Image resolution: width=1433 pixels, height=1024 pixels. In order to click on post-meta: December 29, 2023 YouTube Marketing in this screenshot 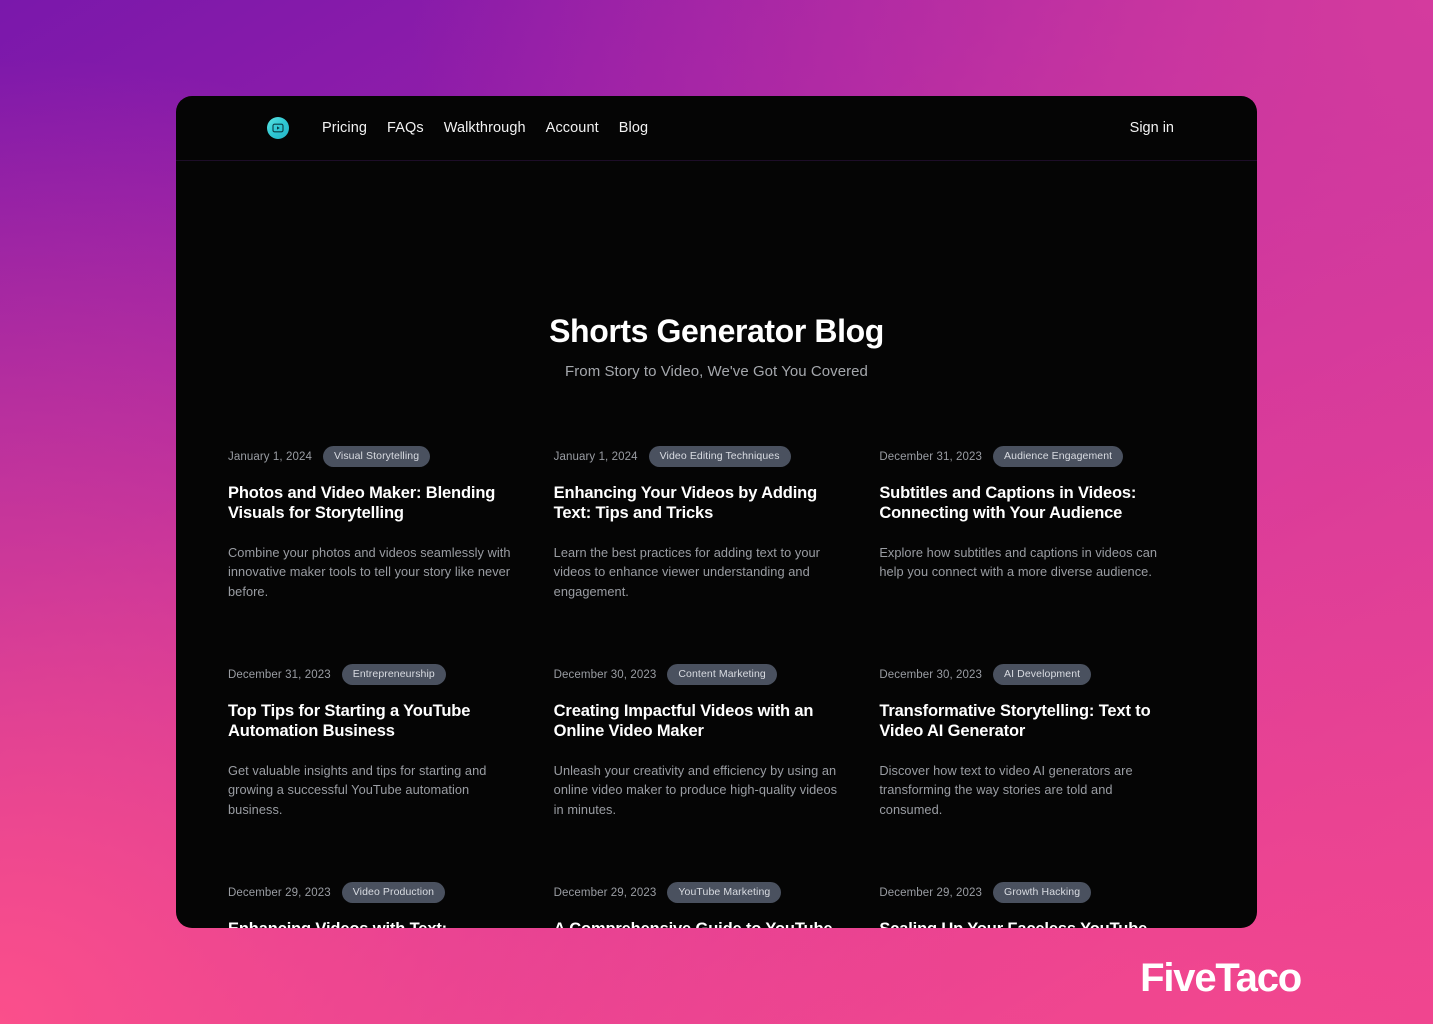, I will do `click(697, 893)`.